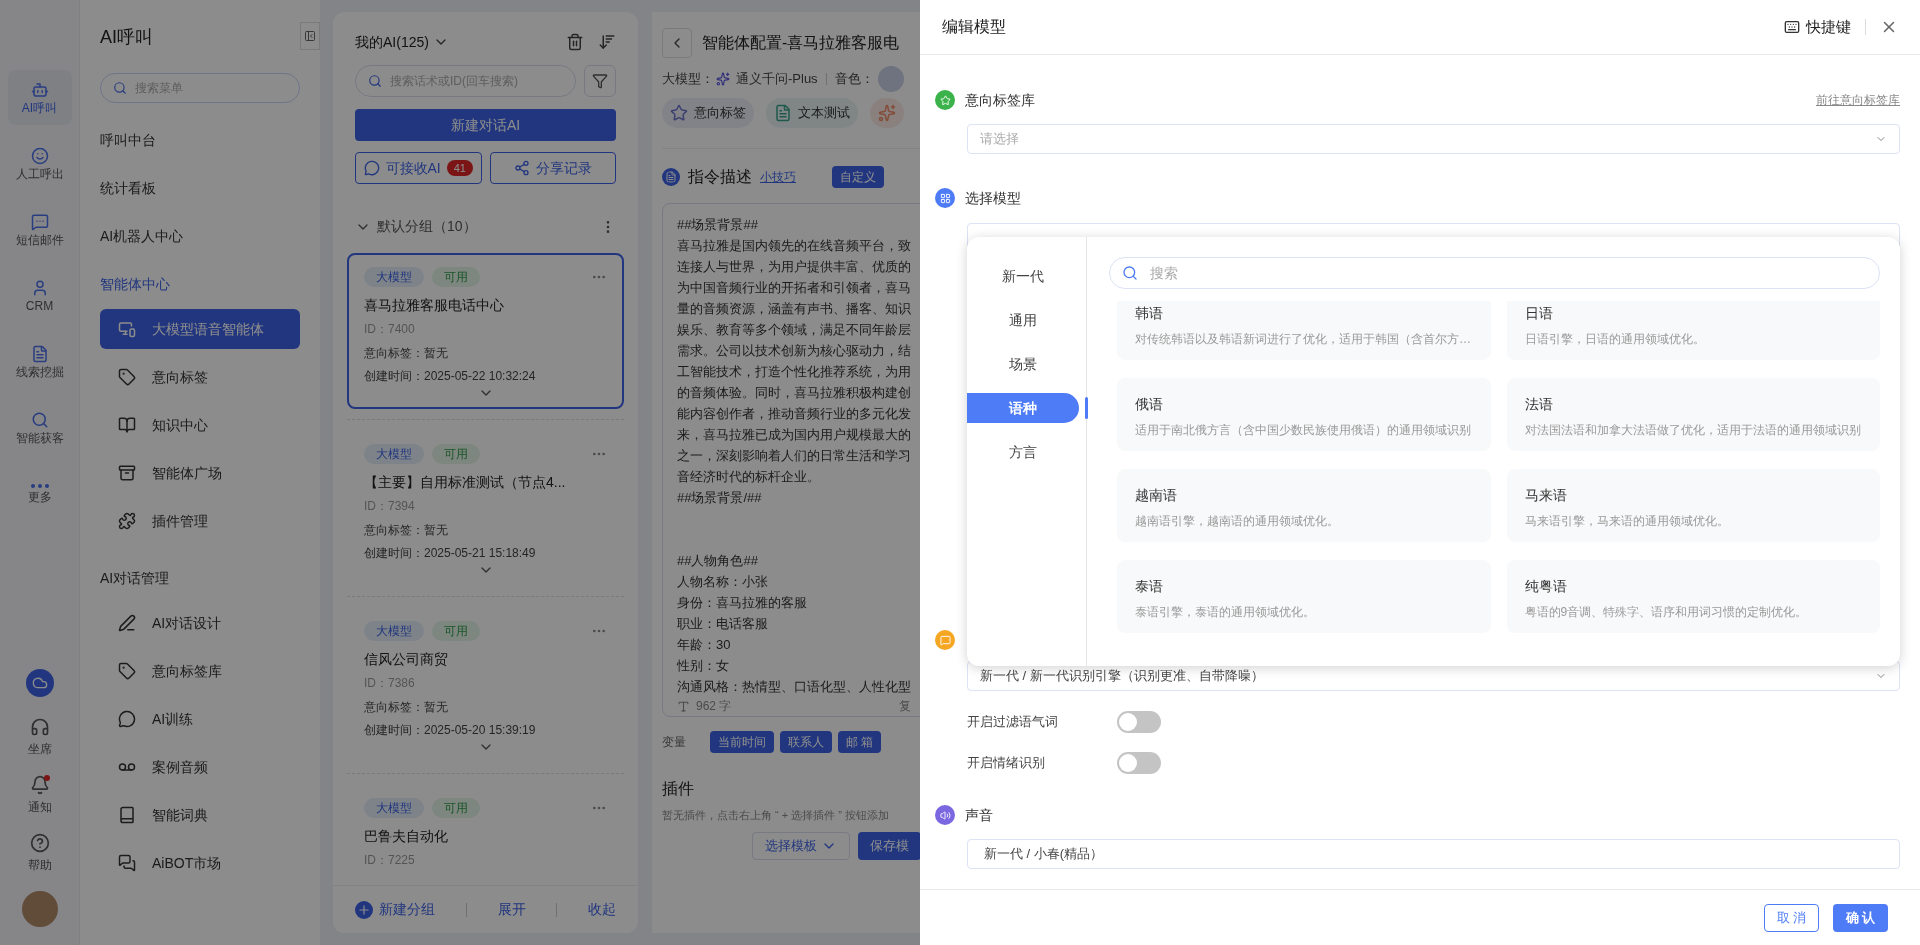 This screenshot has height=945, width=1920. Describe the element at coordinates (450, 730) in the screenshot. I see `card-created-time: 创建时间：2025-05-20 15:39:19` at that location.